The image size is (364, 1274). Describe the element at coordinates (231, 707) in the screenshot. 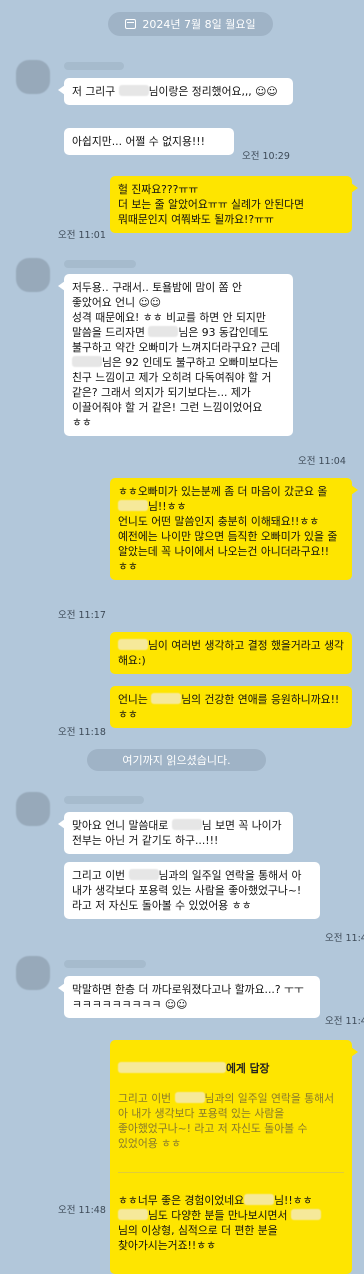

I see `message-bubble: 언니는 님의 건강한 연애를 응원하니까요!!ㅎㅎ` at that location.